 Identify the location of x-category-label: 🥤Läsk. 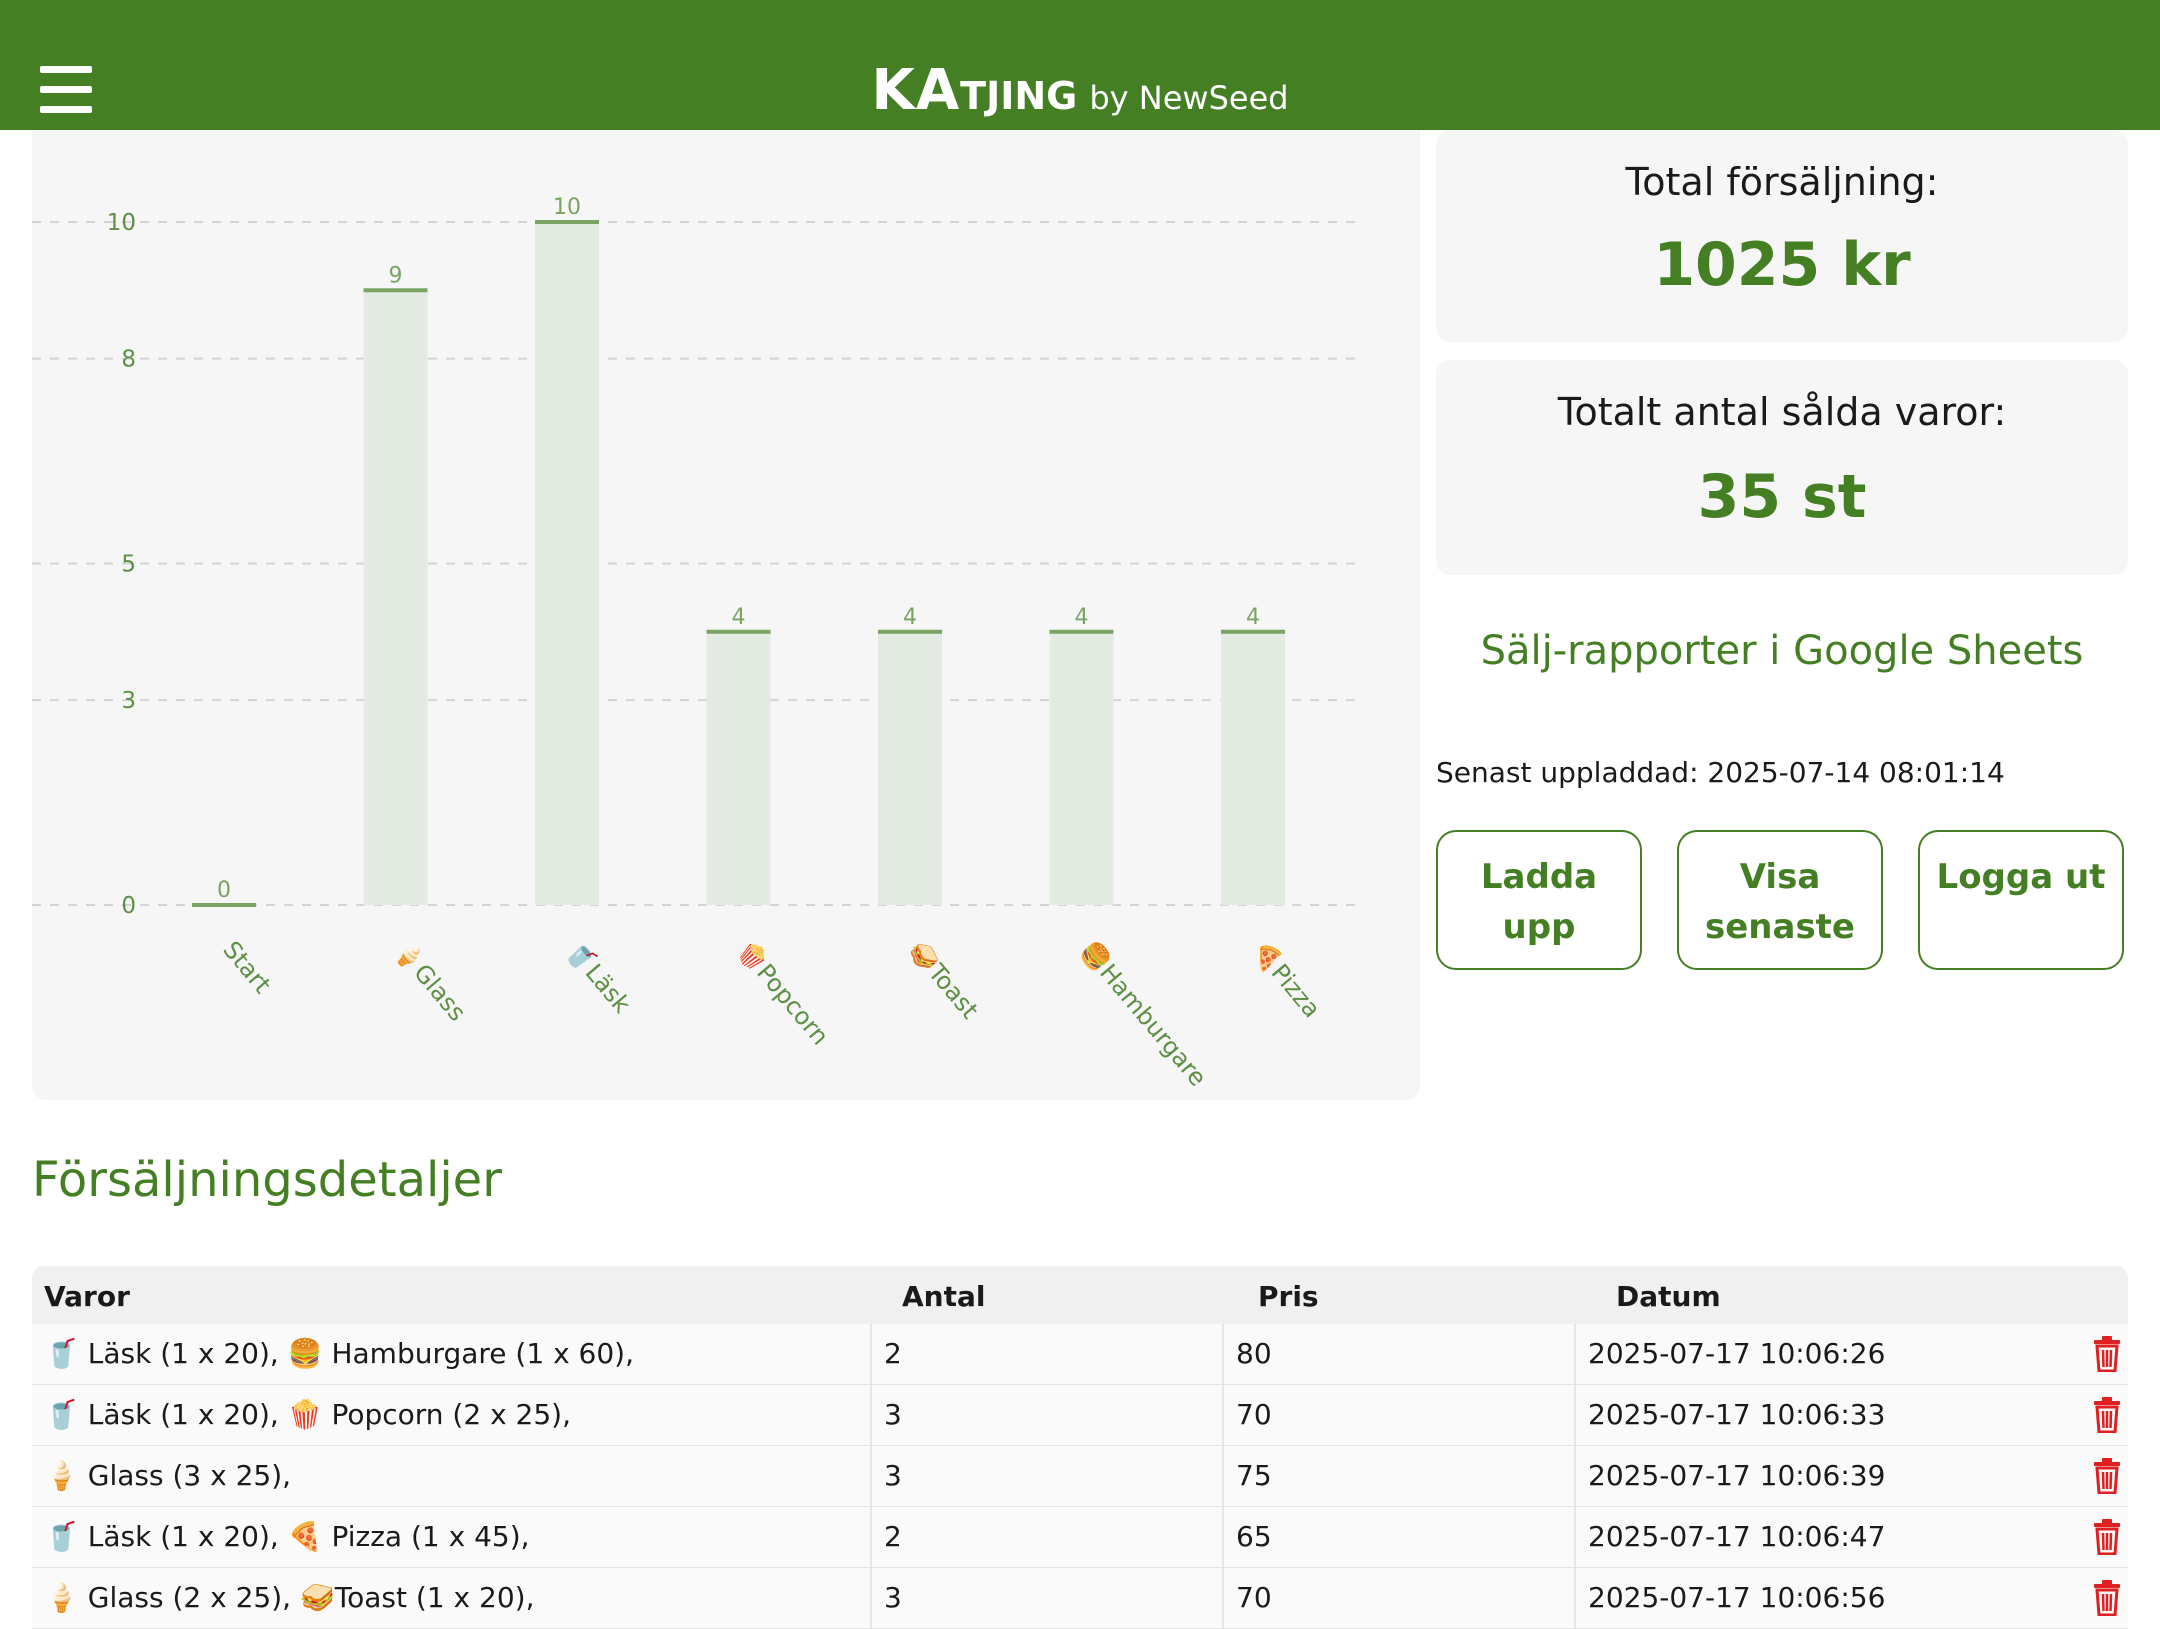
(598, 977).